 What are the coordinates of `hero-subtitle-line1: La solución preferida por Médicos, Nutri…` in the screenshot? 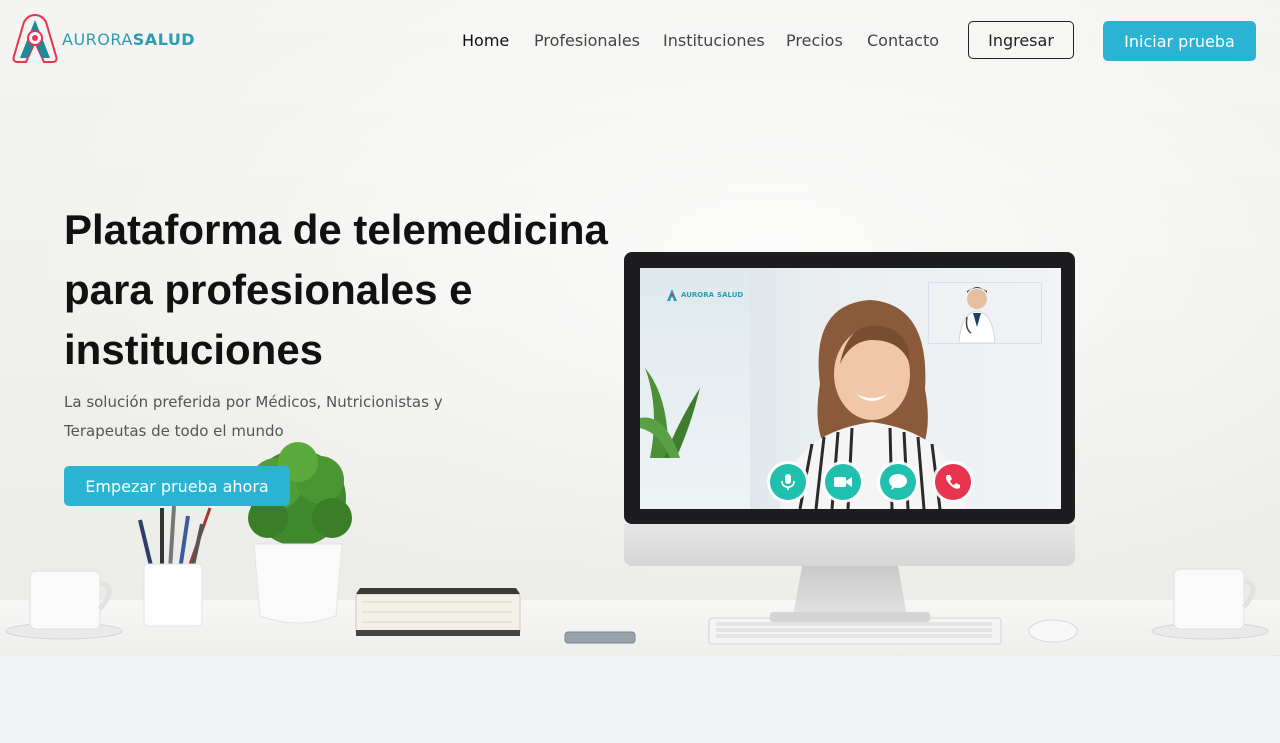 It's located at (253, 402).